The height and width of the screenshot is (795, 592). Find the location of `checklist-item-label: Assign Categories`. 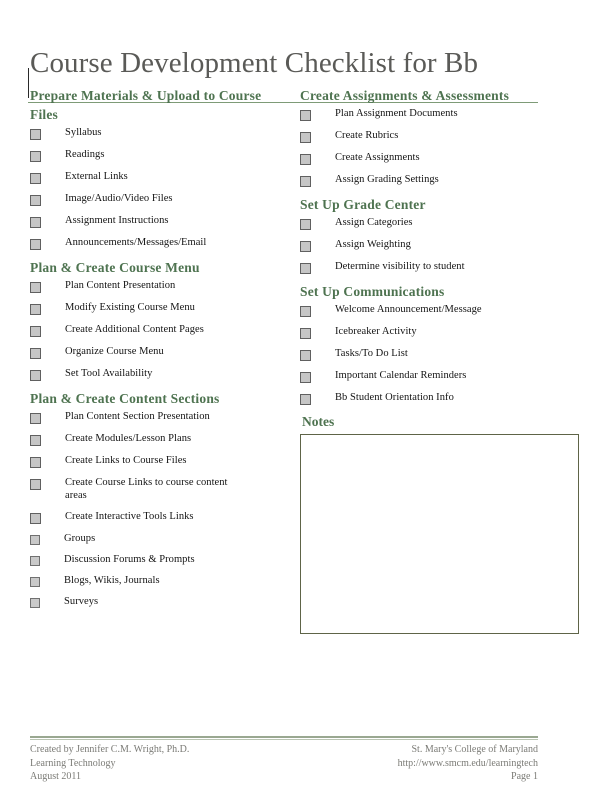

checklist-item-label: Assign Categories is located at coordinates (374, 222).